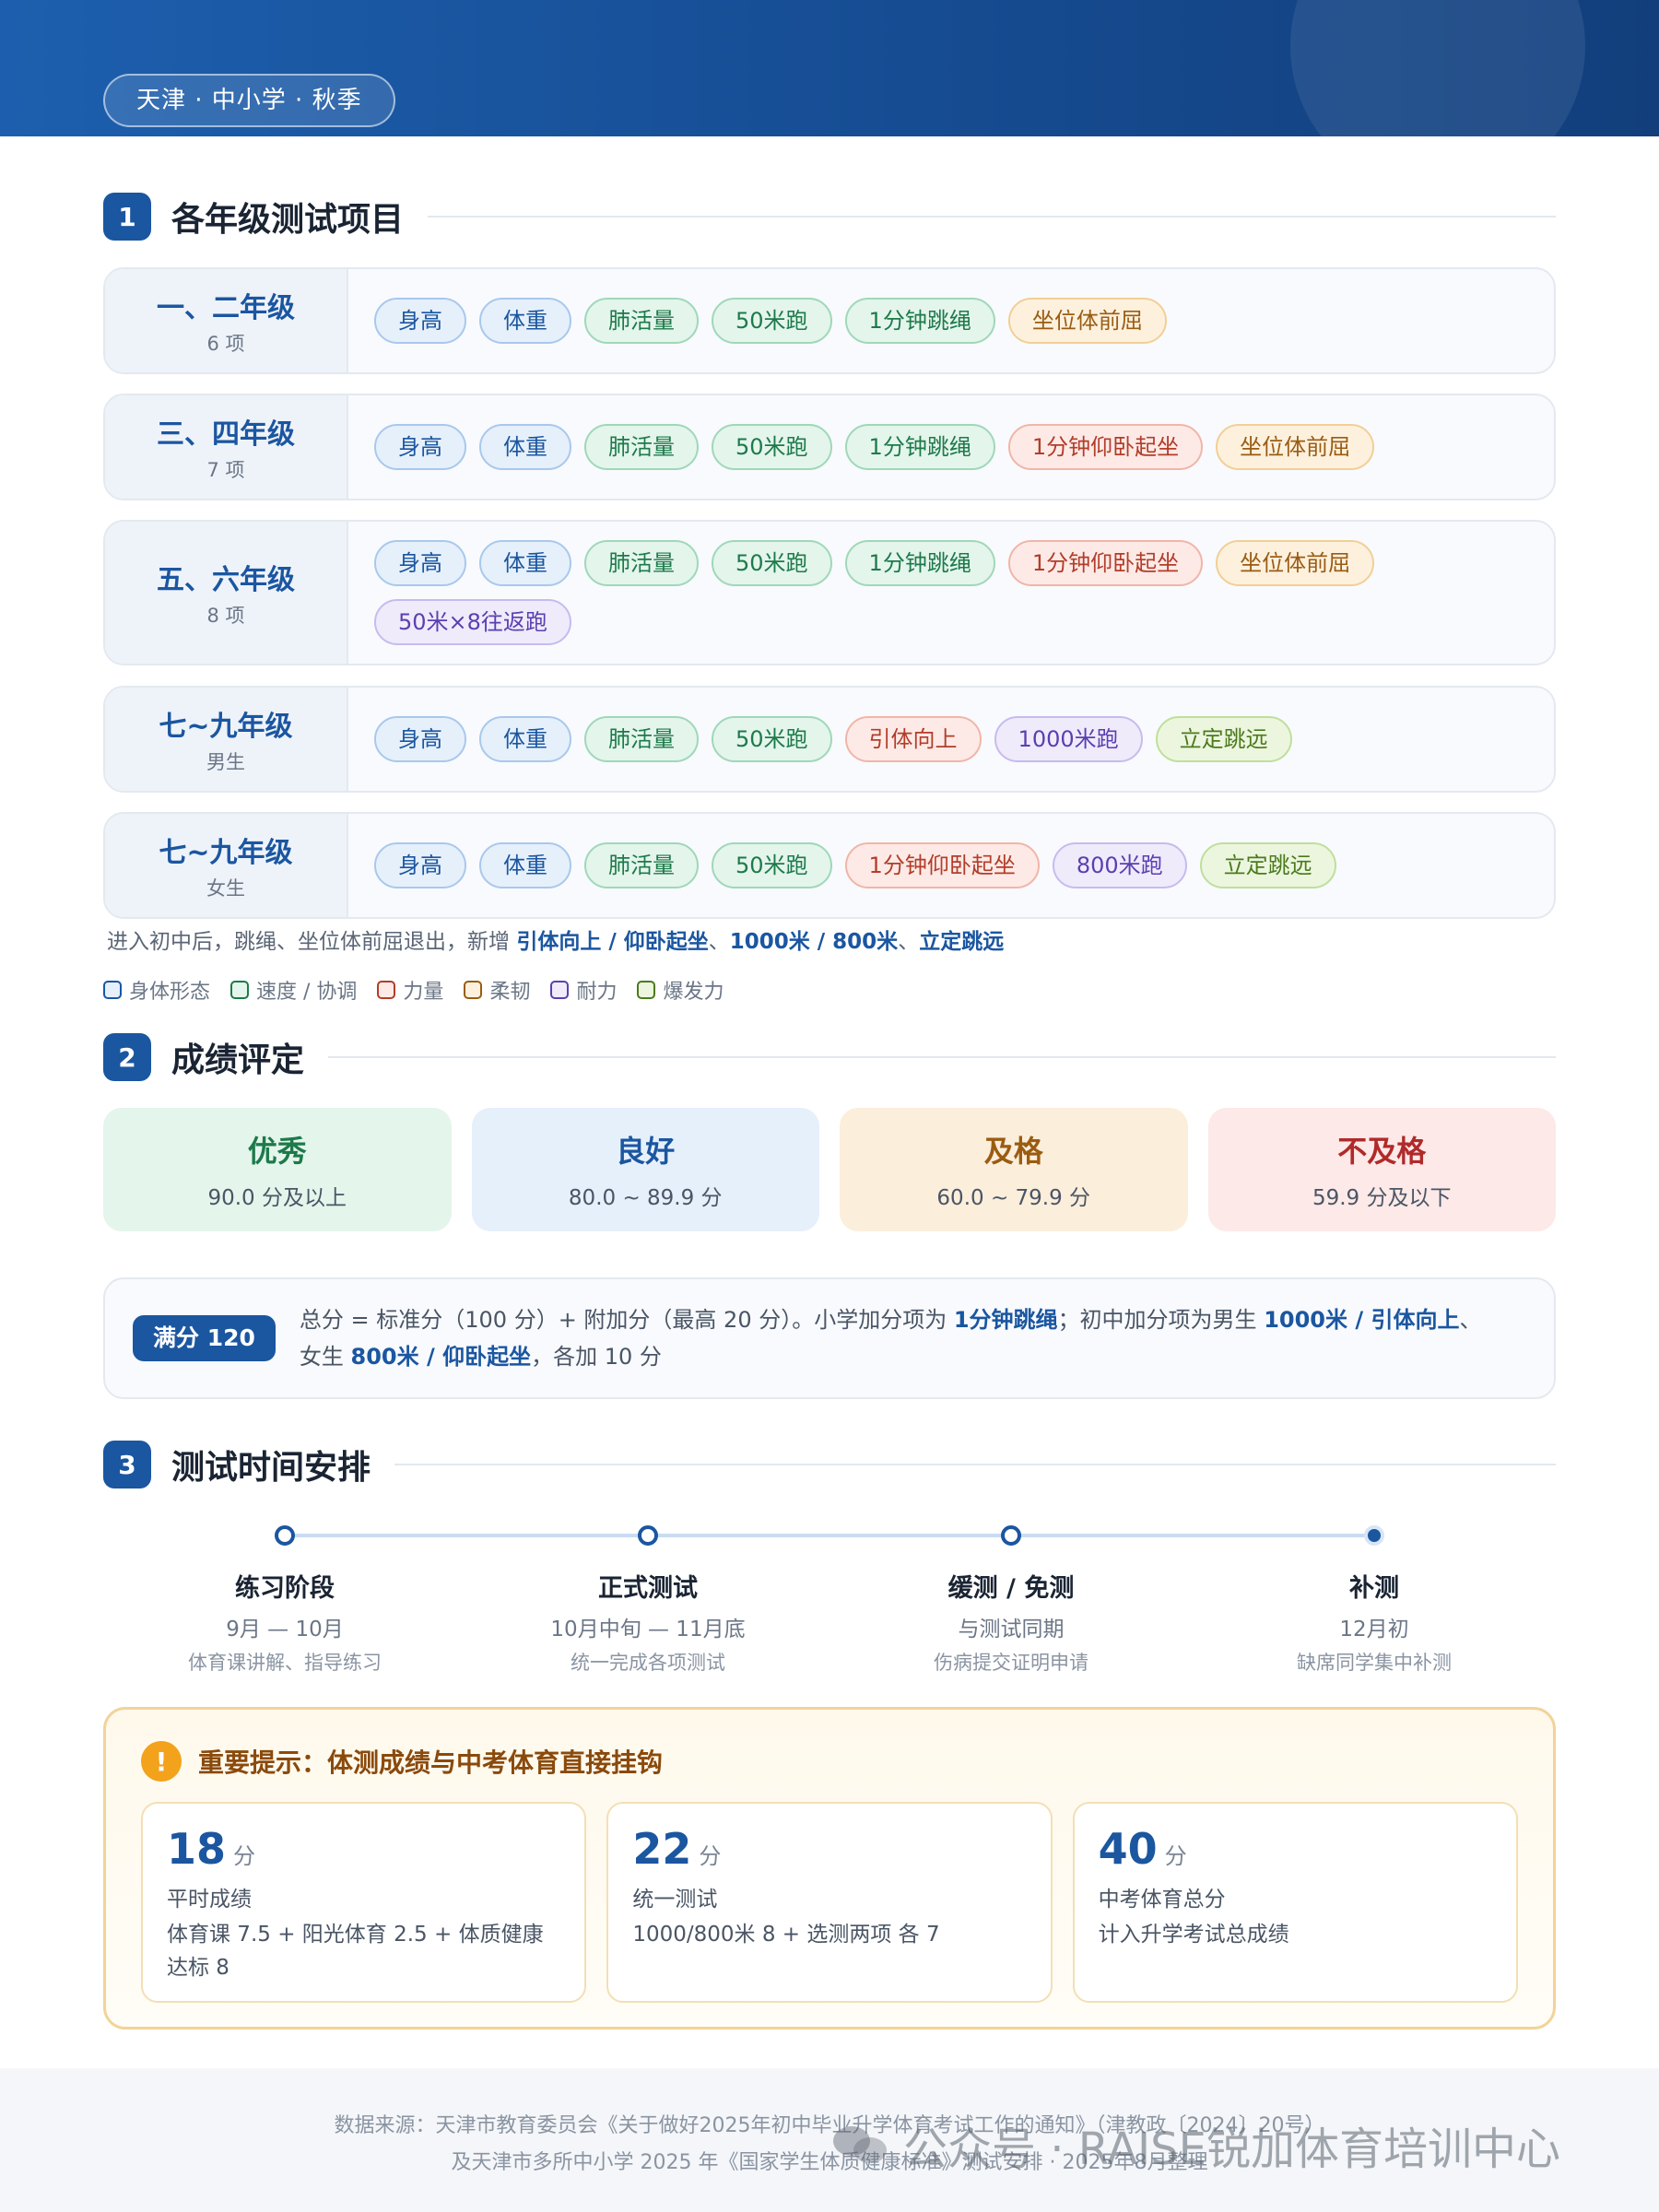 The height and width of the screenshot is (2212, 1659). I want to click on grade-label: 七~九年级 男生, so click(226, 739).